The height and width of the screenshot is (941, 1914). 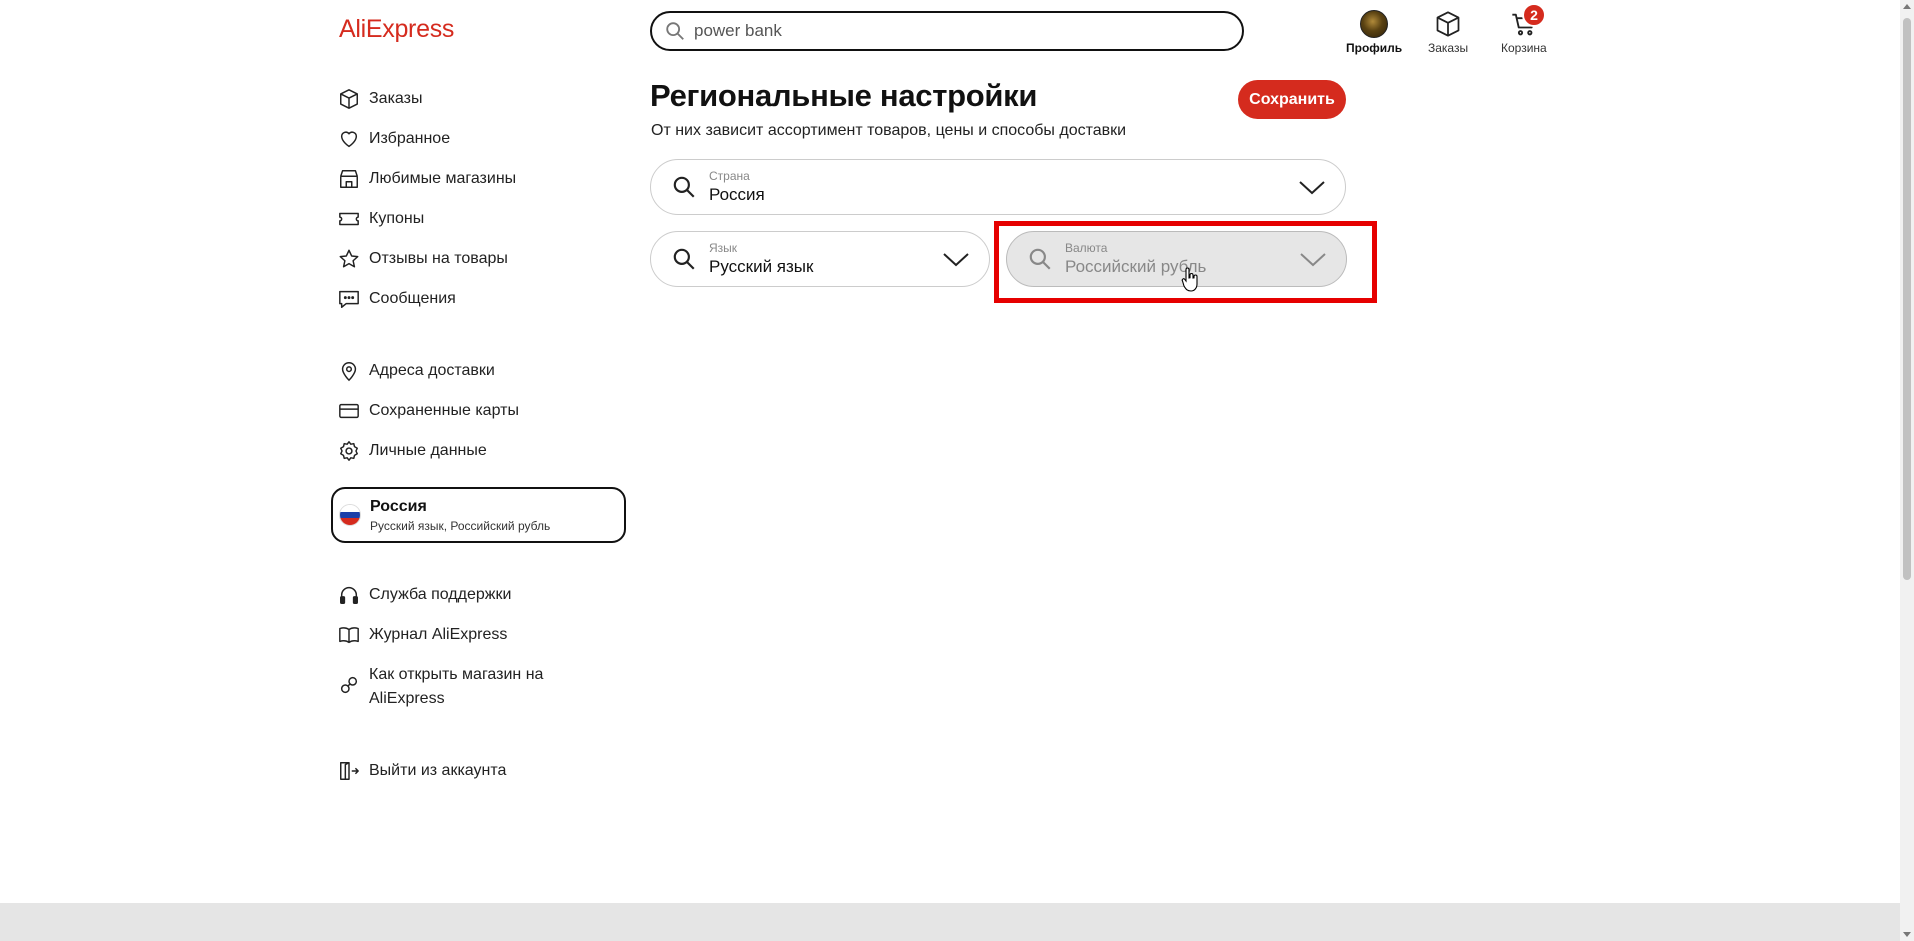 I want to click on sidebar-item-stores: Любимые магазины, so click(x=427, y=187).